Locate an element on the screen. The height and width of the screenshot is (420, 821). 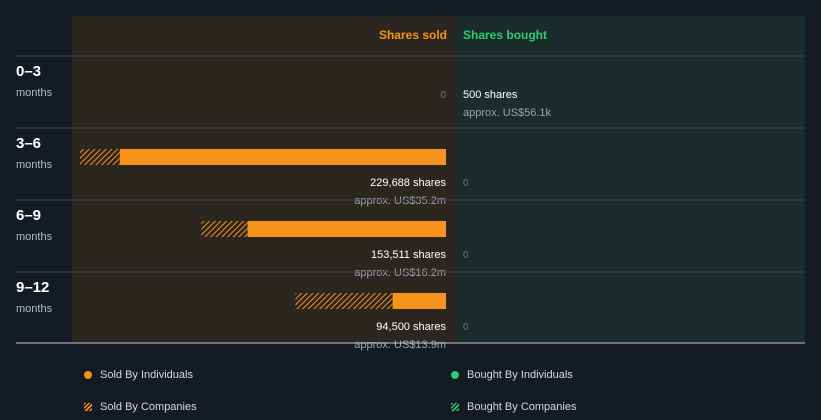
legend-label: Bought By Individuals is located at coordinates (520, 375).